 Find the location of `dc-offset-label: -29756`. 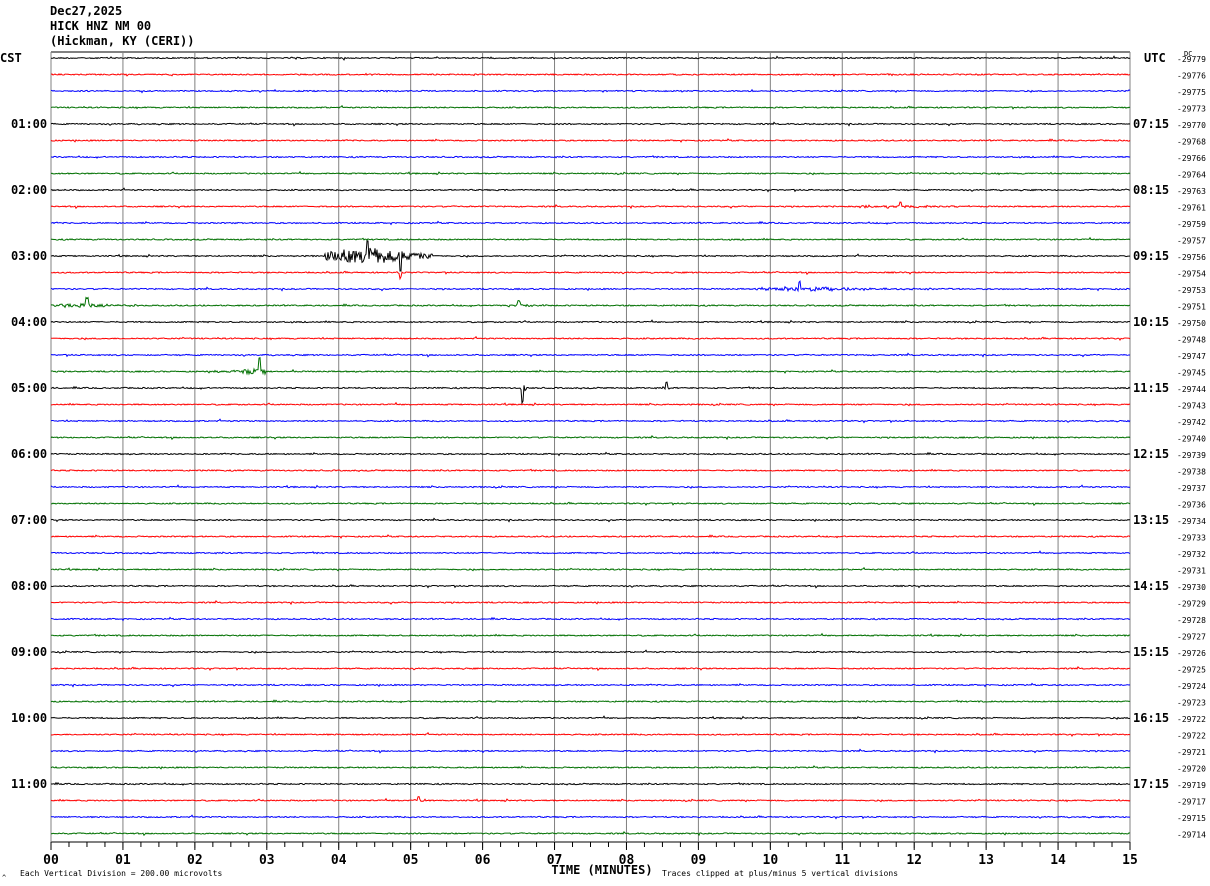

dc-offset-label: -29756 is located at coordinates (1191, 257).